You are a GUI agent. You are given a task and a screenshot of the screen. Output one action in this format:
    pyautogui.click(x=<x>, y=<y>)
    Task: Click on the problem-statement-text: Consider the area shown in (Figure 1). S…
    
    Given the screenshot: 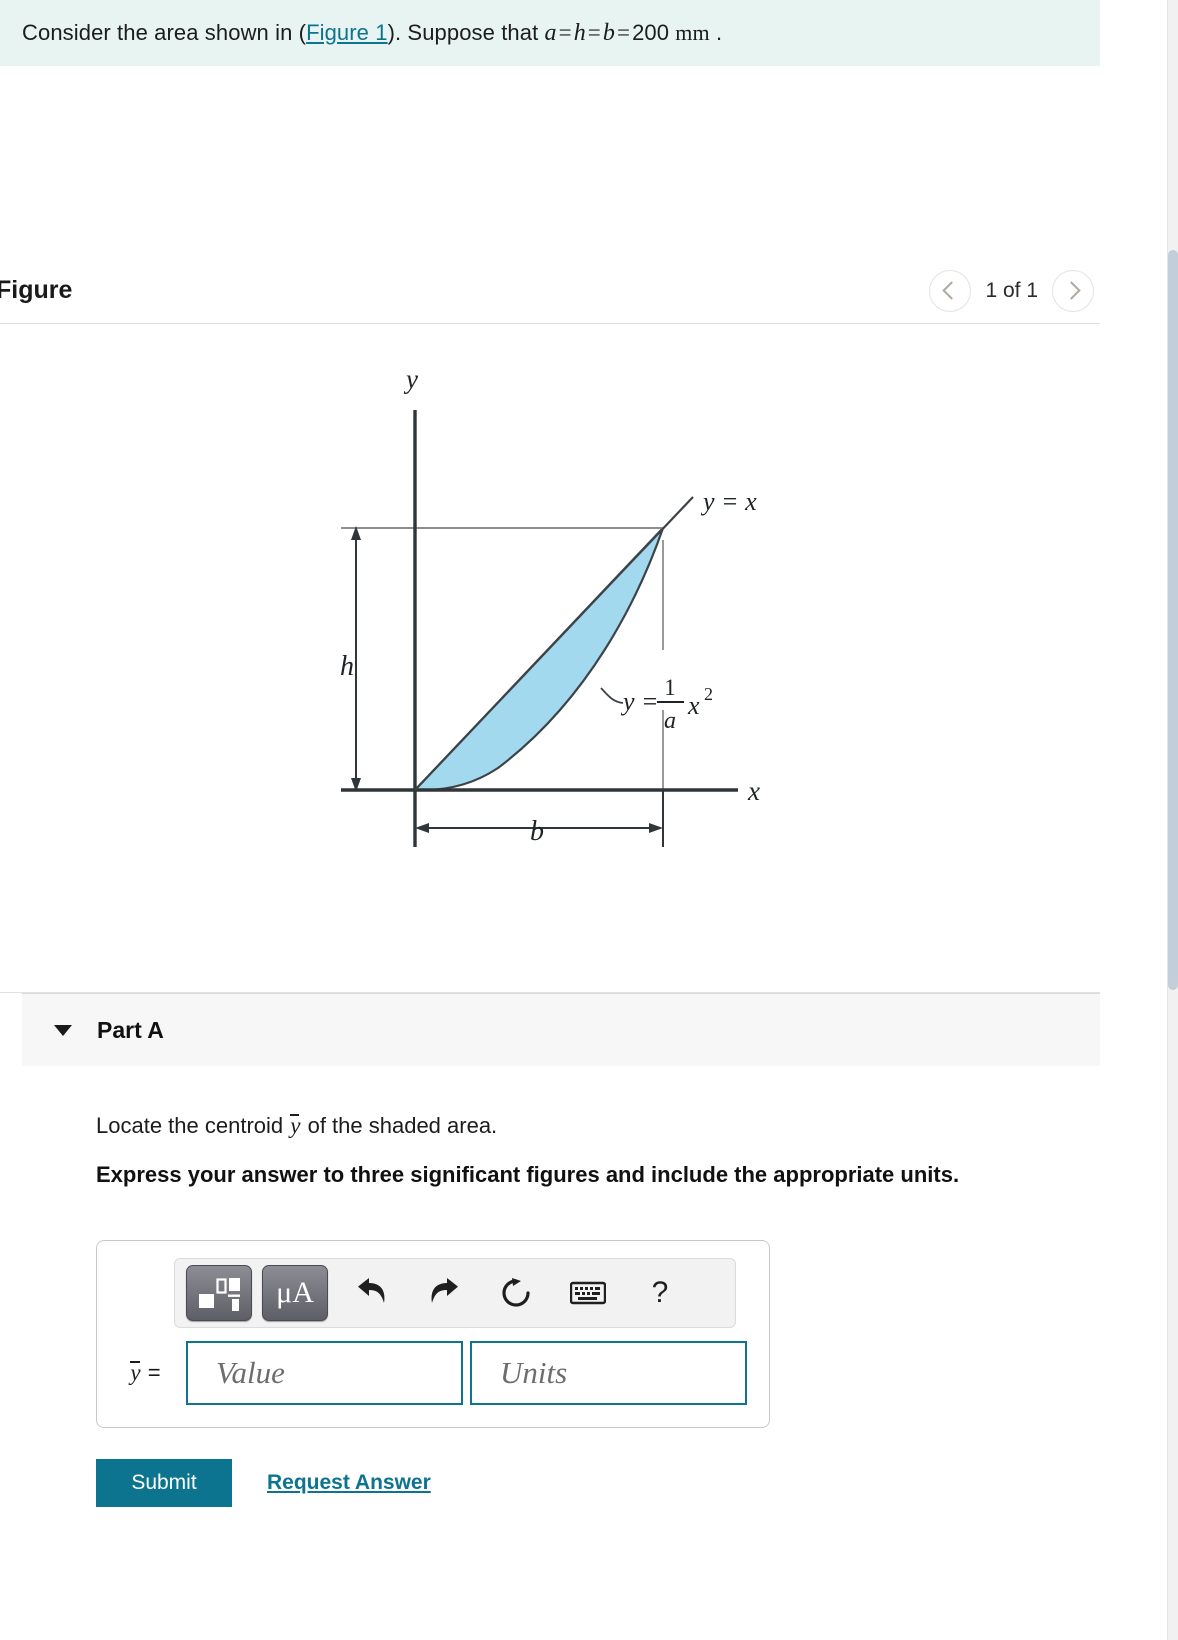 What is the action you would take?
    pyautogui.click(x=361, y=33)
    